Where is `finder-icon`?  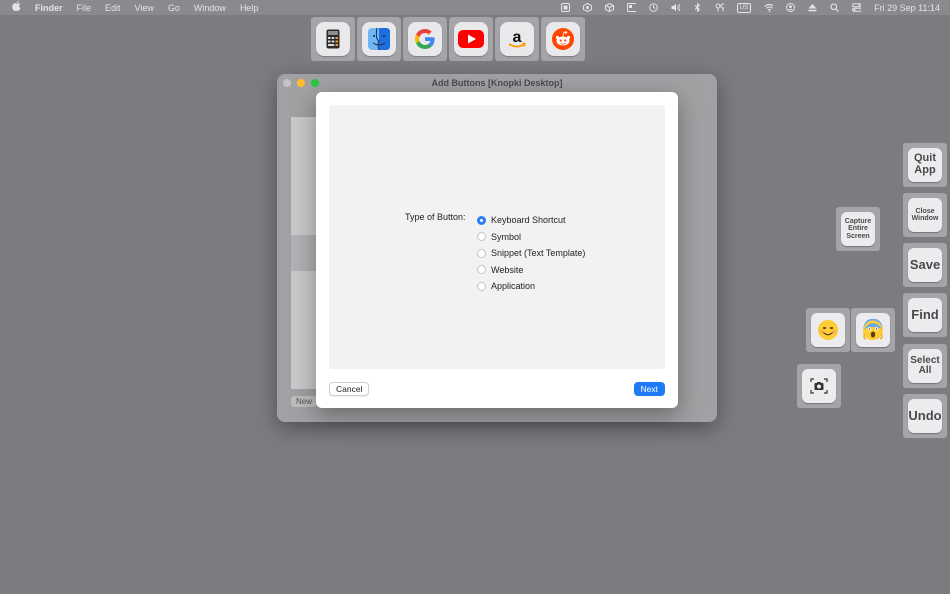 finder-icon is located at coordinates (379, 39).